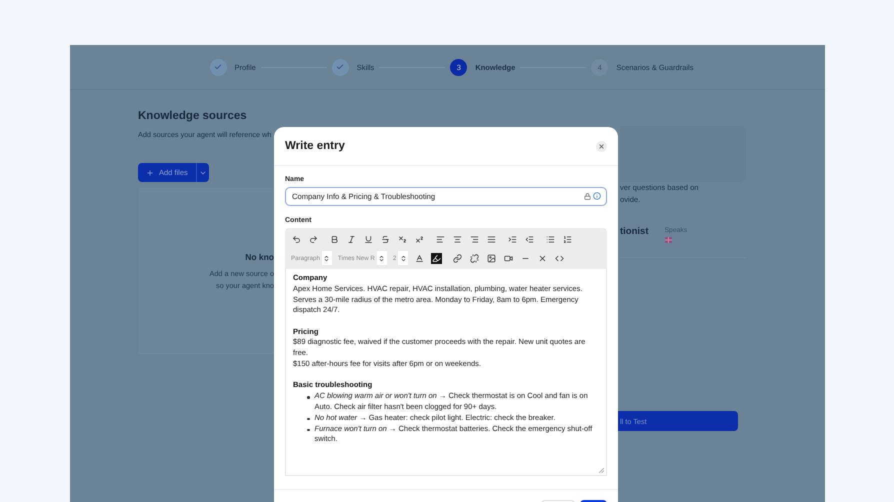 The image size is (894, 502). Describe the element at coordinates (419, 239) in the screenshot. I see `superscript-icon` at that location.